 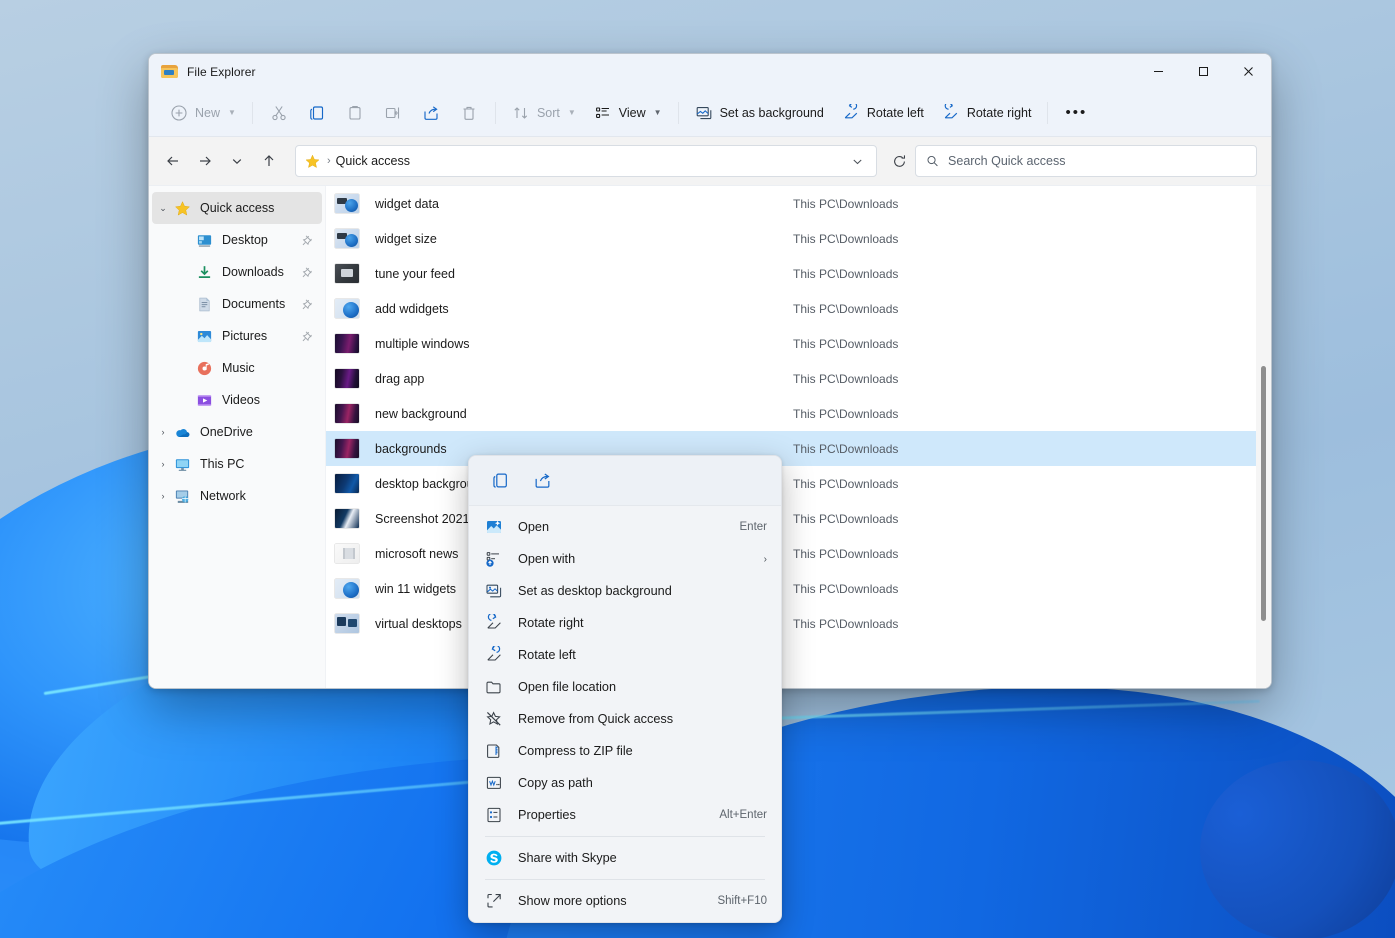 I want to click on sidebar-item-desktop: Desktop, so click(x=237, y=240).